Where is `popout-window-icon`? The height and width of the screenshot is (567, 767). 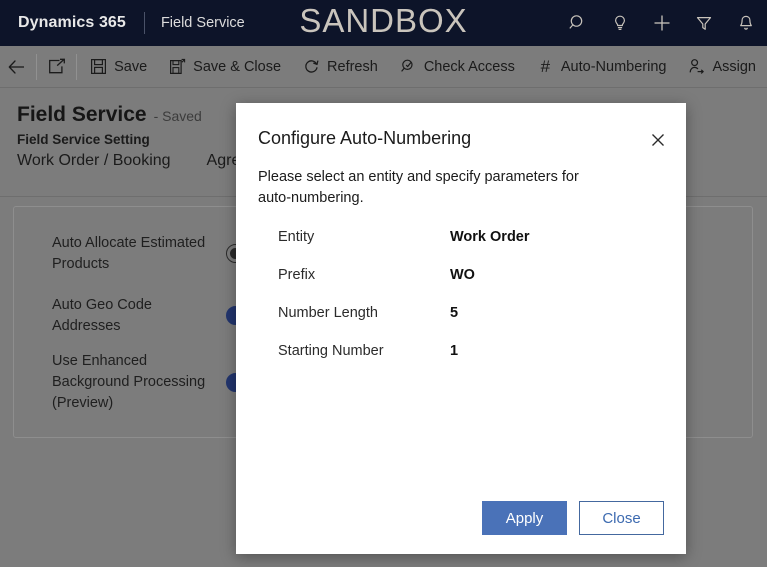 popout-window-icon is located at coordinates (57, 67).